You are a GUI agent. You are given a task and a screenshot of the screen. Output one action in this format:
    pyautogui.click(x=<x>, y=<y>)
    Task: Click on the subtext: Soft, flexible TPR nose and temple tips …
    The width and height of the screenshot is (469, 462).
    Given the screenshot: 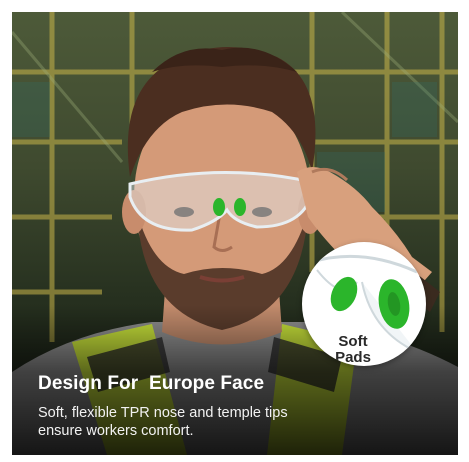 What is the action you would take?
    pyautogui.click(x=238, y=422)
    